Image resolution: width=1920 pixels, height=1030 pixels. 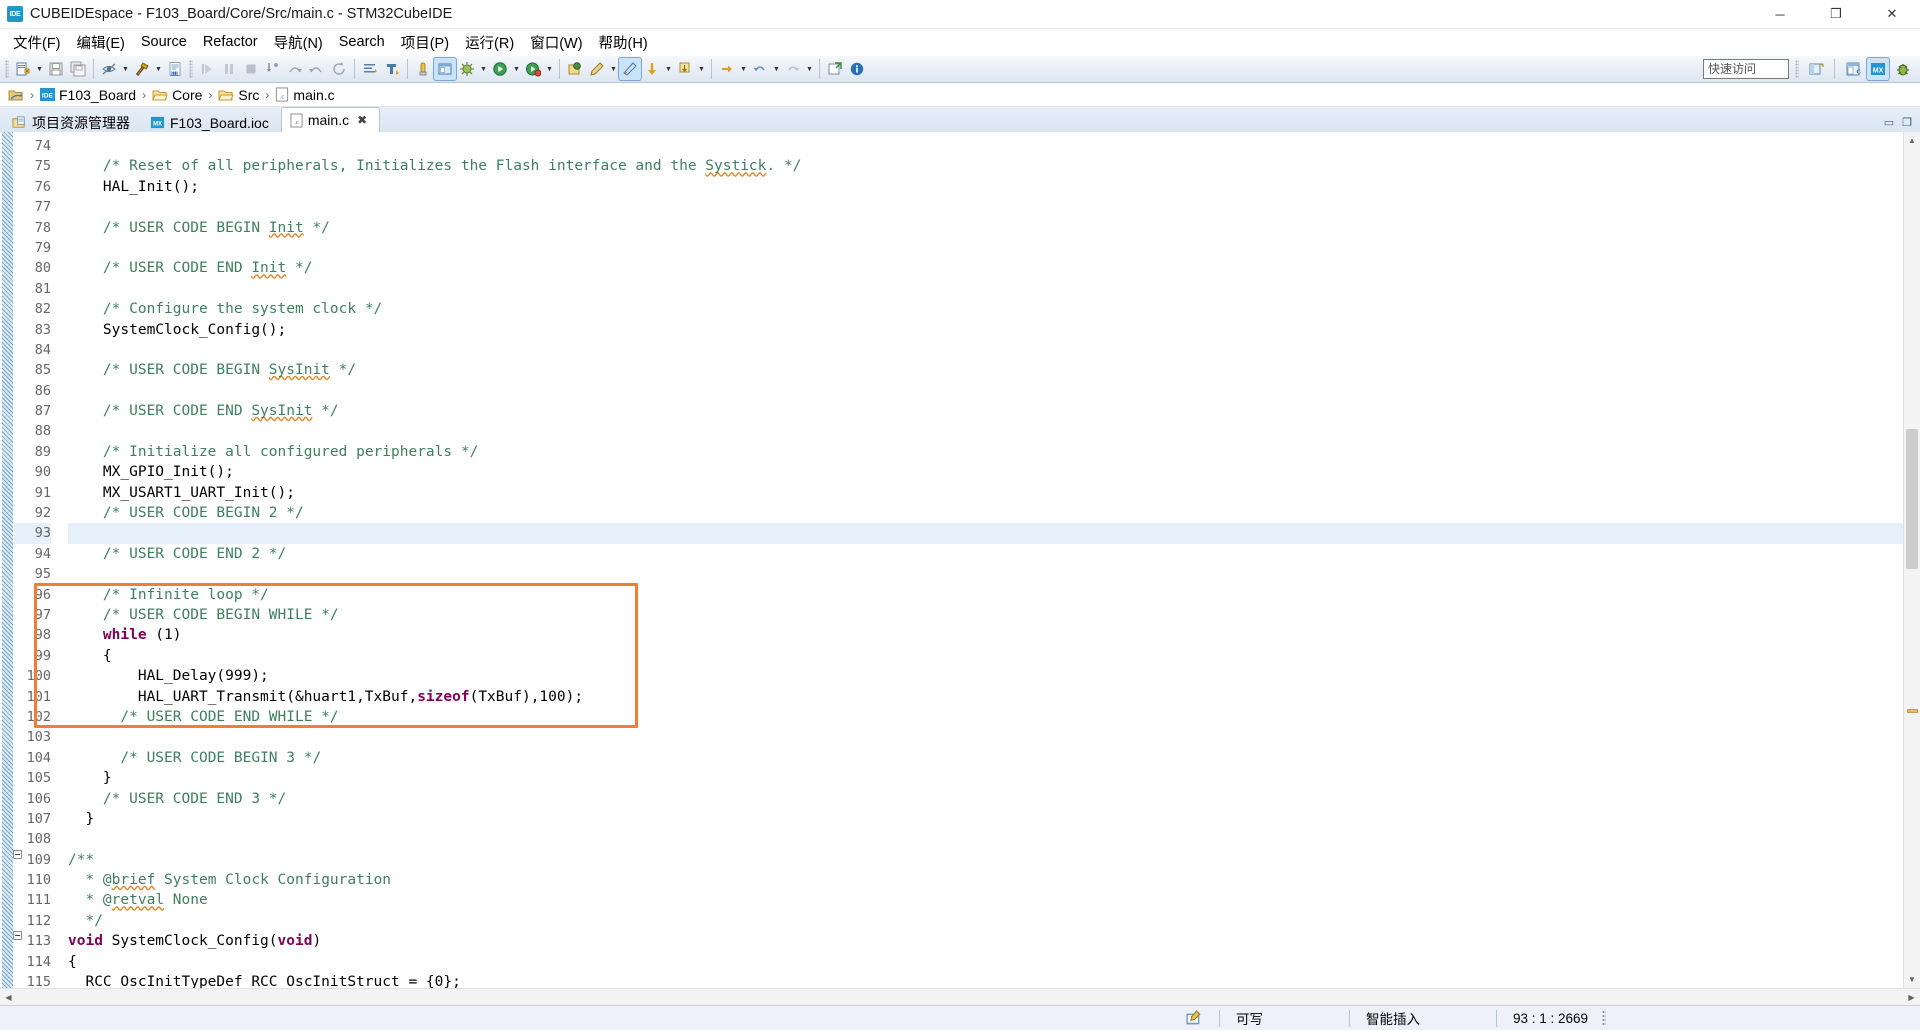 I want to click on save-all-button, so click(x=78, y=69).